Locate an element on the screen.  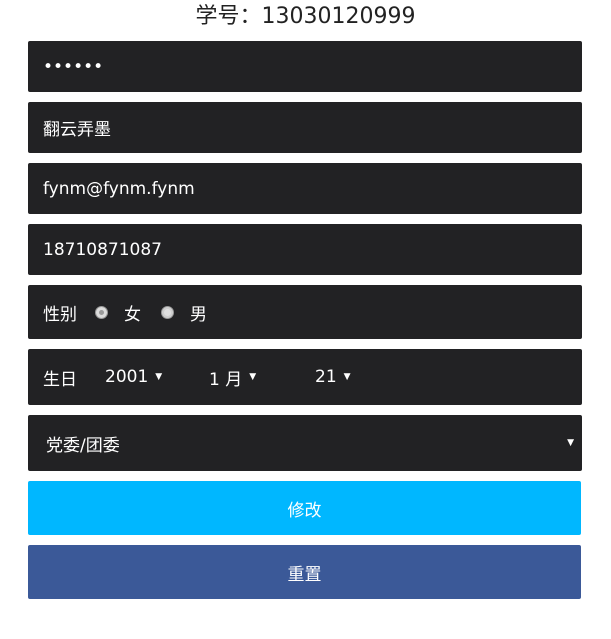
gender-male-label: 男 is located at coordinates (198, 312).